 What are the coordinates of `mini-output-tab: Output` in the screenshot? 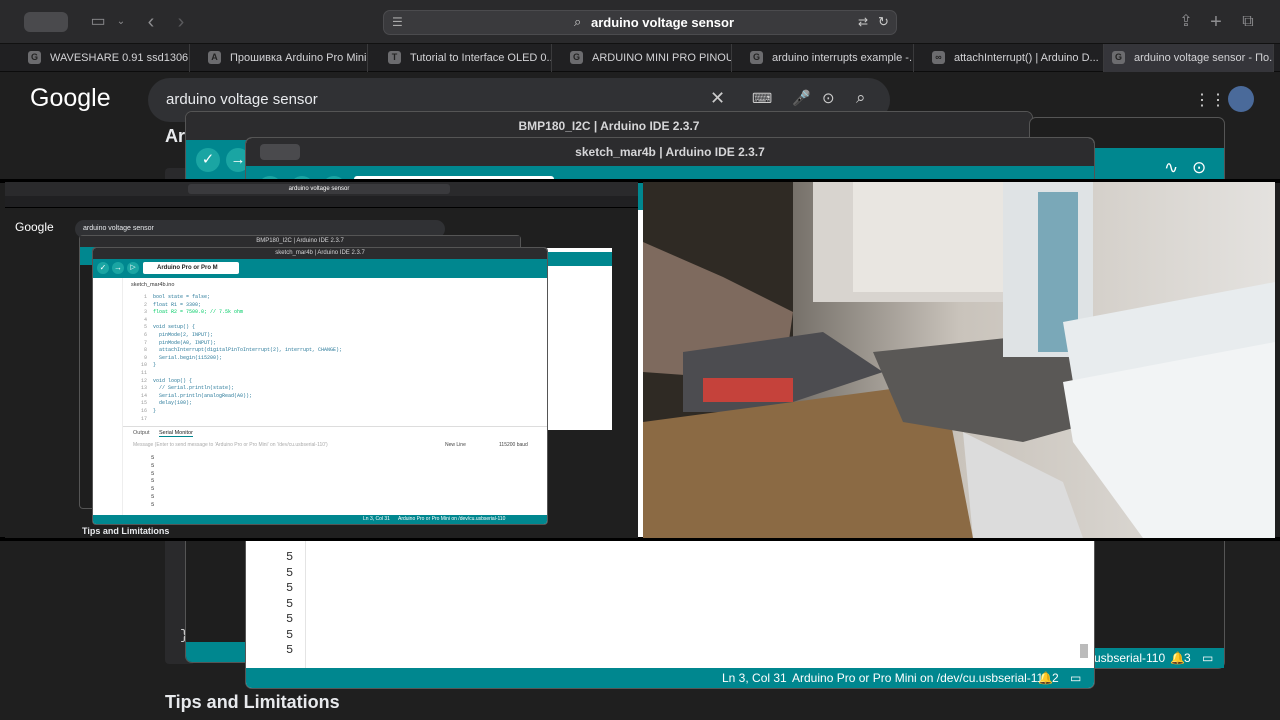 It's located at (141, 433).